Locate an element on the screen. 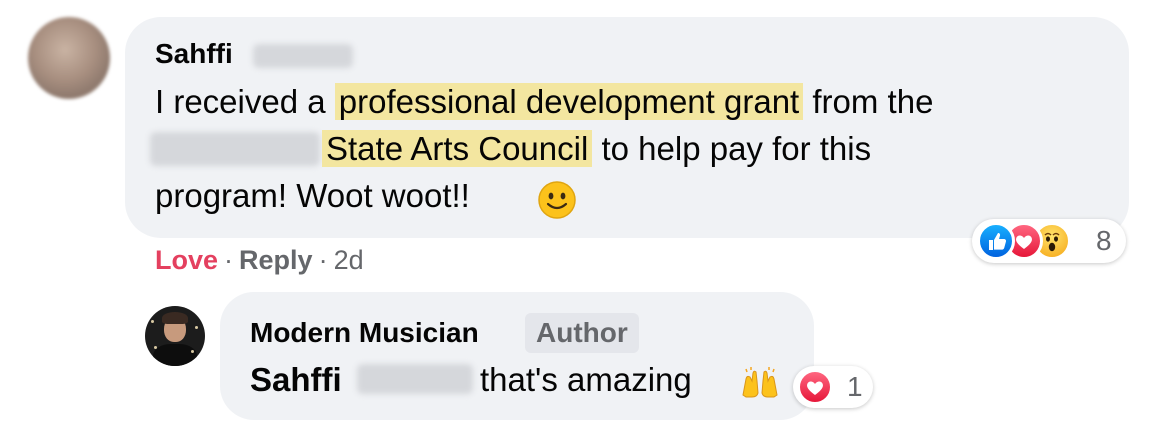 This screenshot has width=1154, height=428. reply-mention: Sahffi is located at coordinates (296, 380).